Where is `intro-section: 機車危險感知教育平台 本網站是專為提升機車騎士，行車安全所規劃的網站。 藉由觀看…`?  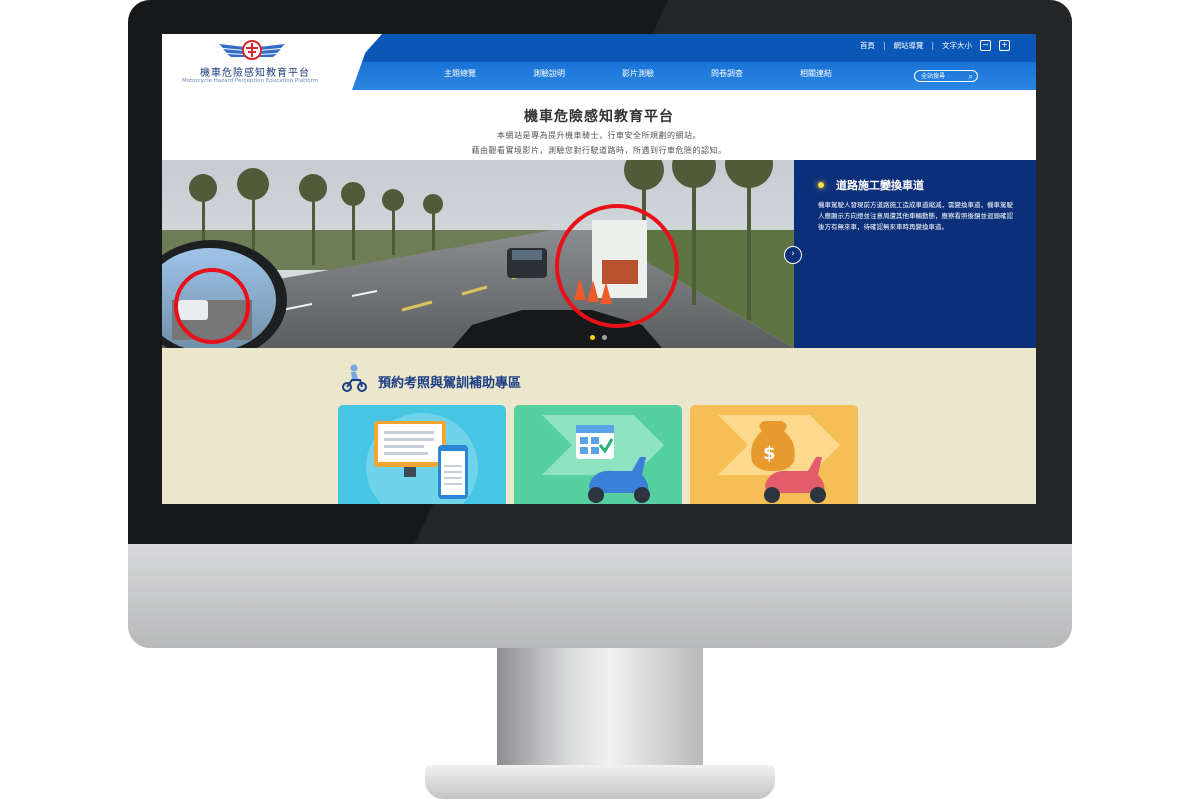 intro-section: 機車危險感知教育平台 本網站是專為提升機車騎士，行車安全所規劃的網站。 藉由觀看… is located at coordinates (599, 125).